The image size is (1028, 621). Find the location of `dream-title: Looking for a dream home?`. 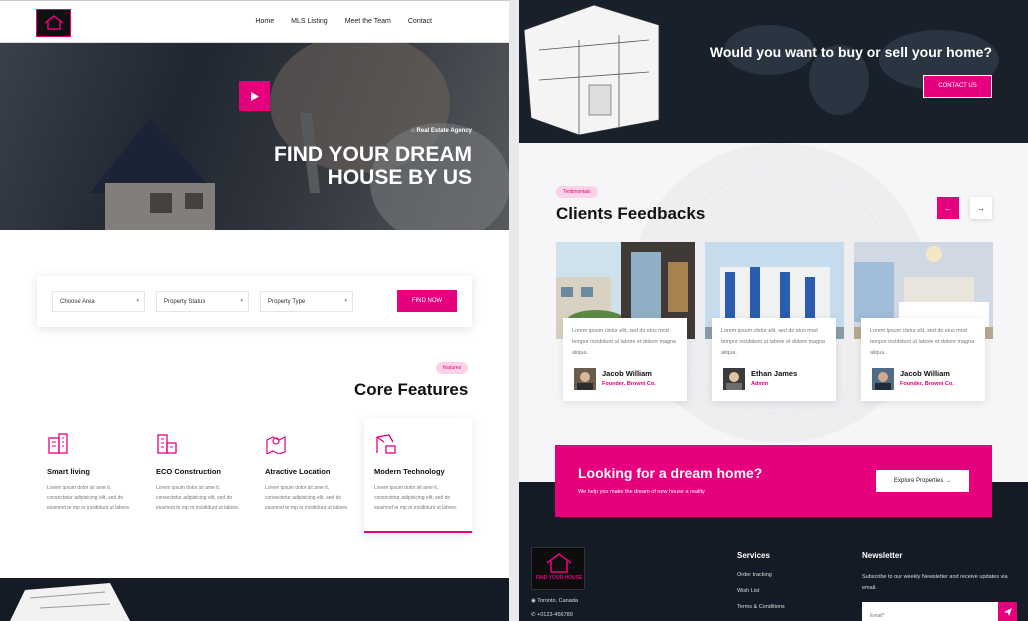

dream-title: Looking for a dream home? is located at coordinates (670, 473).